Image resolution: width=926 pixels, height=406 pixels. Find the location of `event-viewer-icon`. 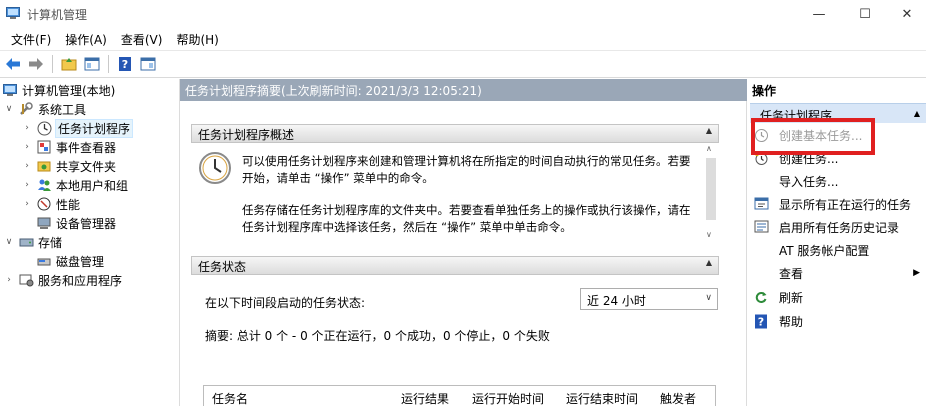

event-viewer-icon is located at coordinates (44, 147).